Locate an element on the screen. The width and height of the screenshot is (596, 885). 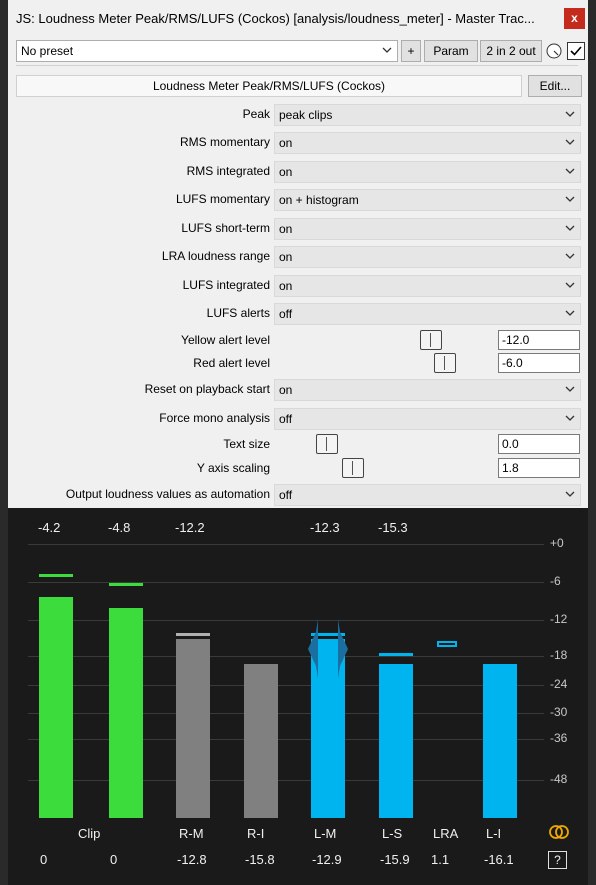
scale-label: +0 is located at coordinates (557, 543).